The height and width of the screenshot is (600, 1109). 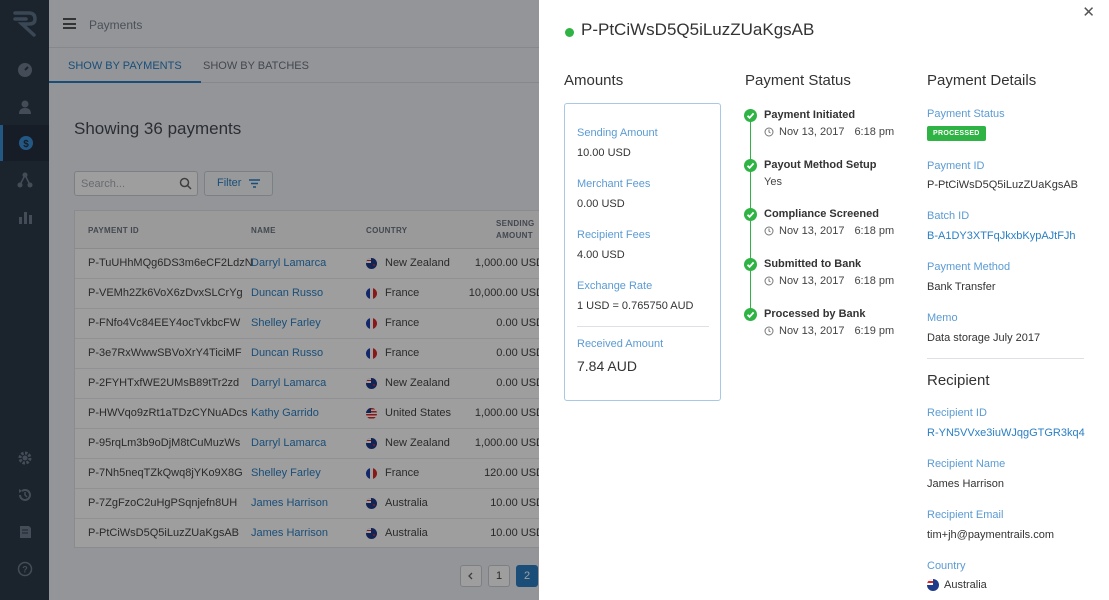 What do you see at coordinates (1006, 433) in the screenshot?
I see `recipient-id-link: R-YN5VVxe3iuWJqgGTGR3kq4` at bounding box center [1006, 433].